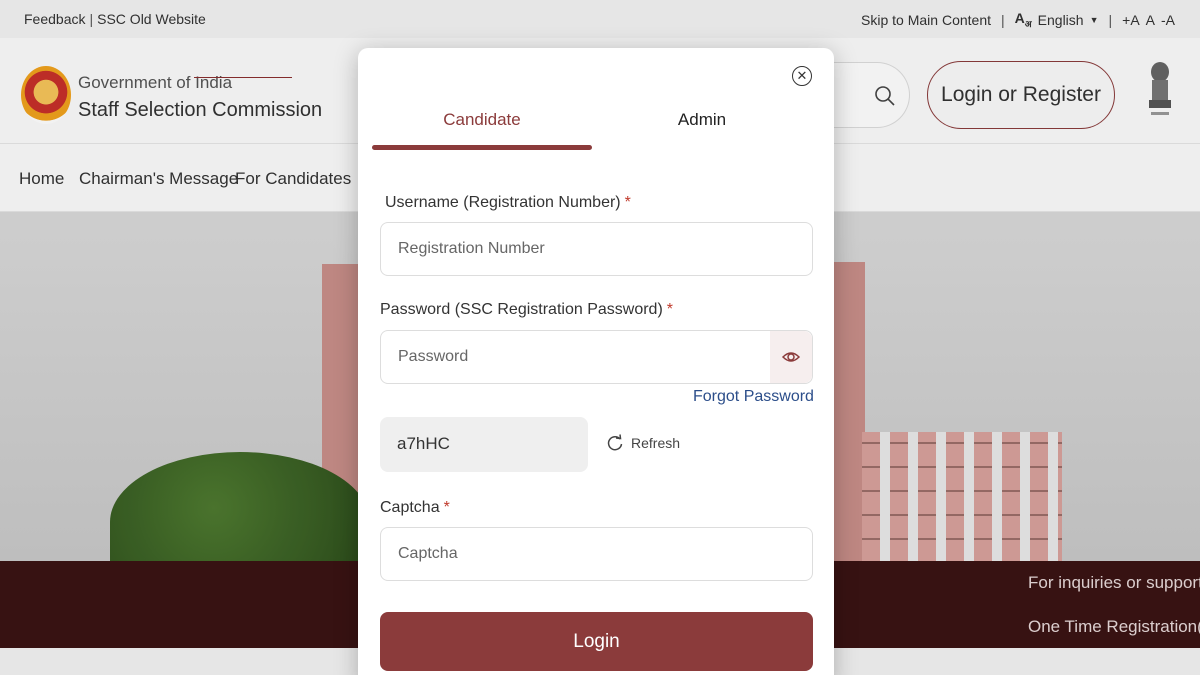  What do you see at coordinates (484, 444) in the screenshot?
I see `captcha-image: a7hHC` at bounding box center [484, 444].